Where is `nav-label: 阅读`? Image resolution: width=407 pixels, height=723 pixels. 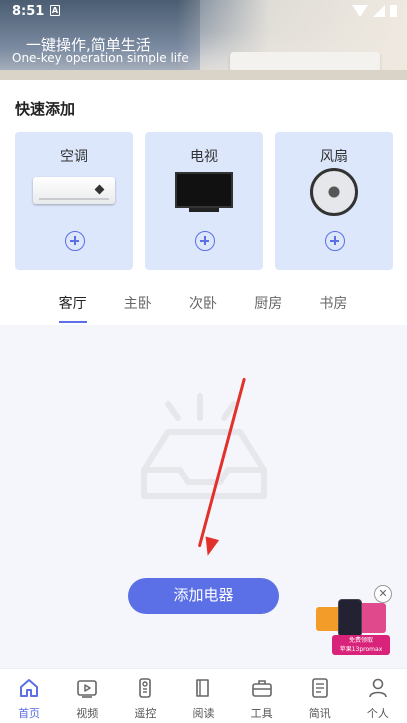 nav-label: 阅读 is located at coordinates (203, 713).